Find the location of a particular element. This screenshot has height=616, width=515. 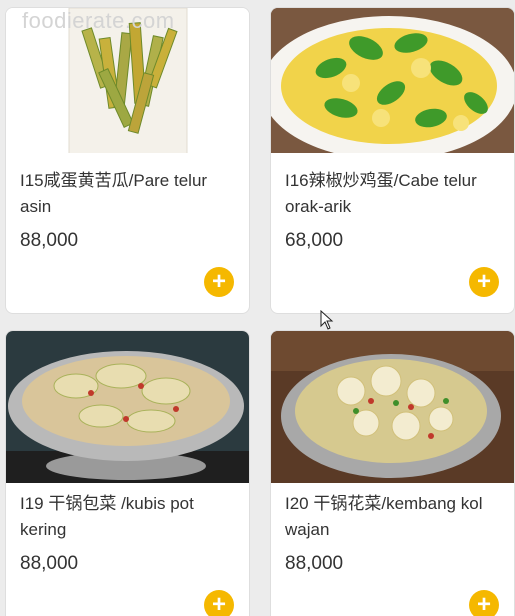

item-name: I20 干锅花菜/kembang kol wajan is located at coordinates (384, 516).